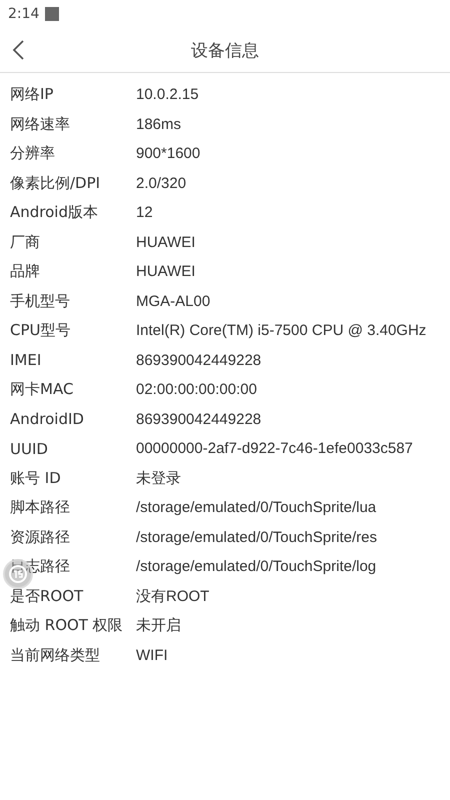  What do you see at coordinates (36, 478) in the screenshot?
I see `info-label: 账号 ID` at bounding box center [36, 478].